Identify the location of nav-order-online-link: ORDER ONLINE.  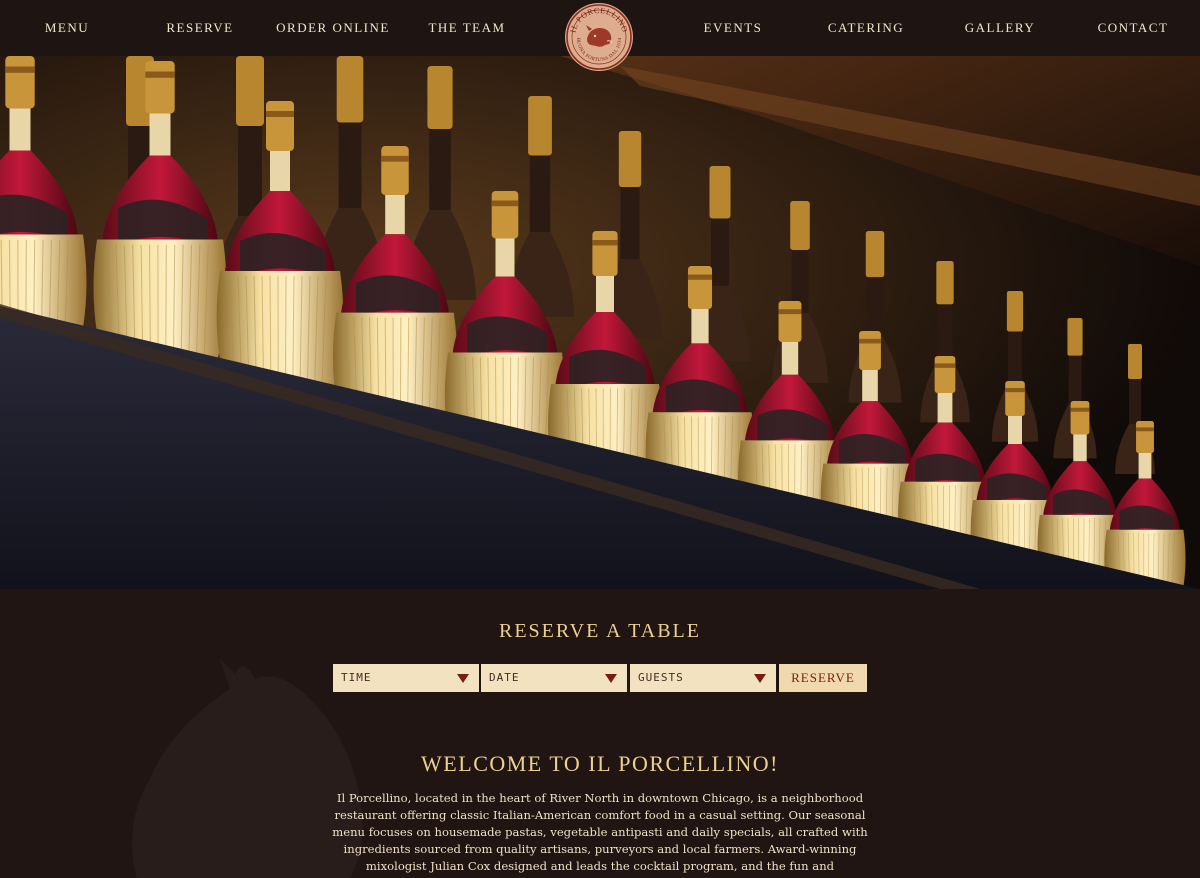
(333, 28).